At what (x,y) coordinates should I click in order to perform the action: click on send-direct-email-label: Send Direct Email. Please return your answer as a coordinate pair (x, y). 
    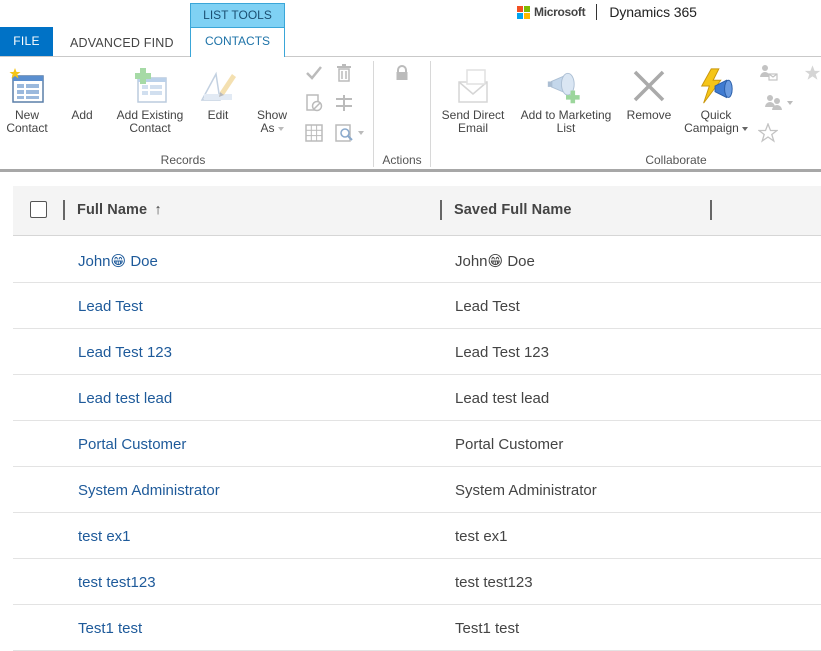
    Looking at the image, I should click on (473, 121).